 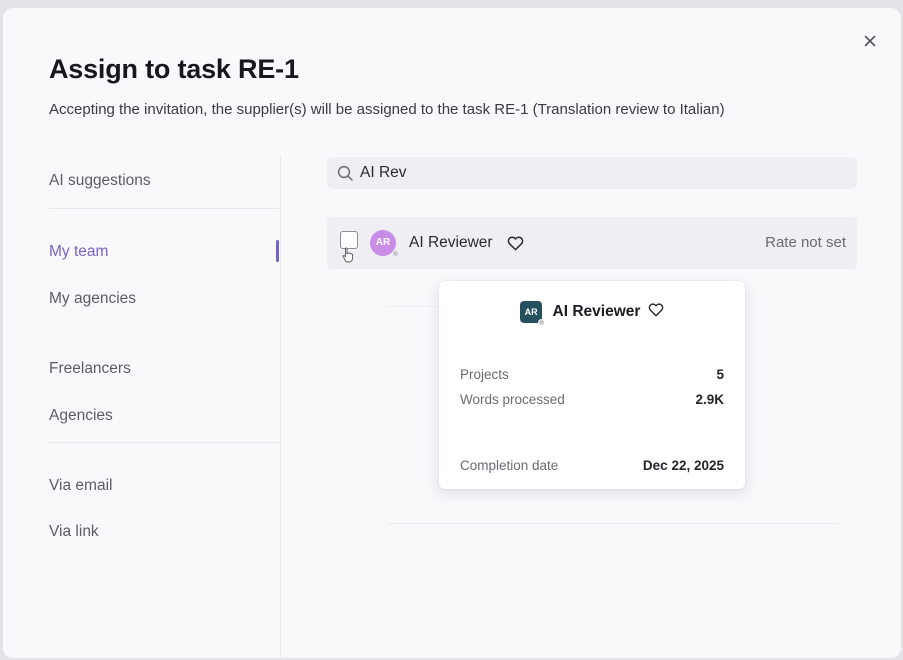 I want to click on search-box, so click(x=592, y=173).